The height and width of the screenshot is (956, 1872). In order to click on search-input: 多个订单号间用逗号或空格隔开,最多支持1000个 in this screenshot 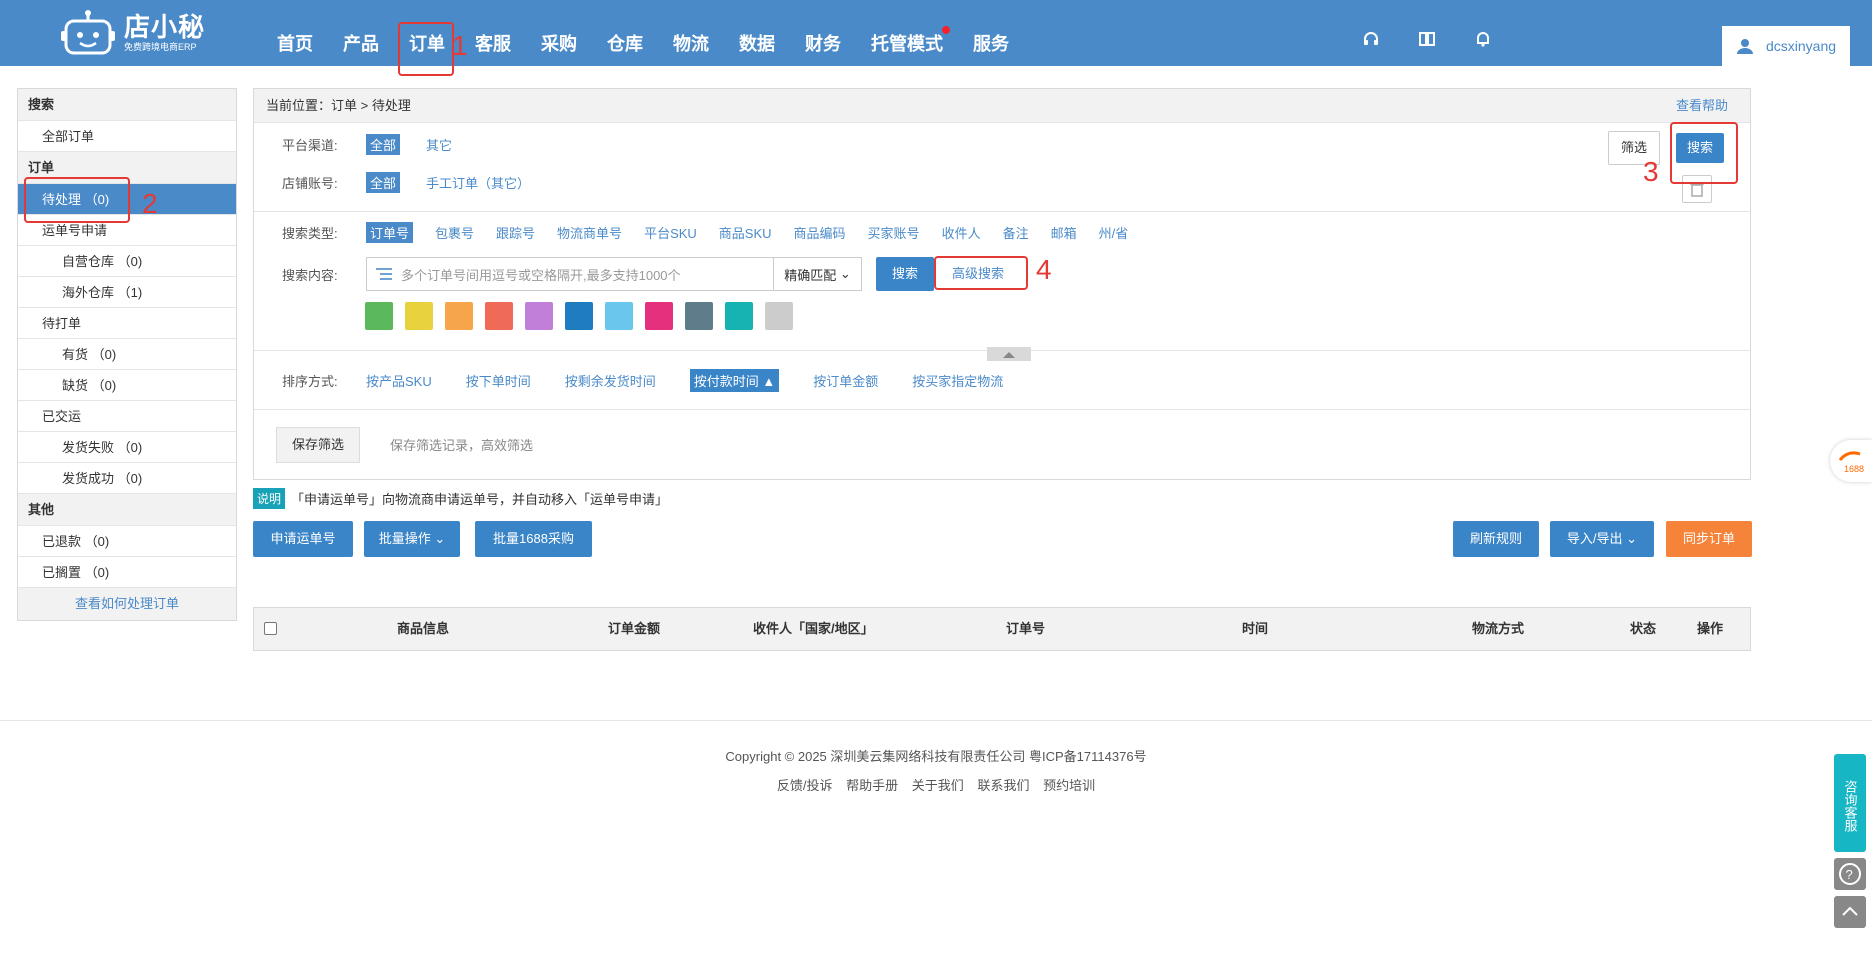, I will do `click(570, 274)`.